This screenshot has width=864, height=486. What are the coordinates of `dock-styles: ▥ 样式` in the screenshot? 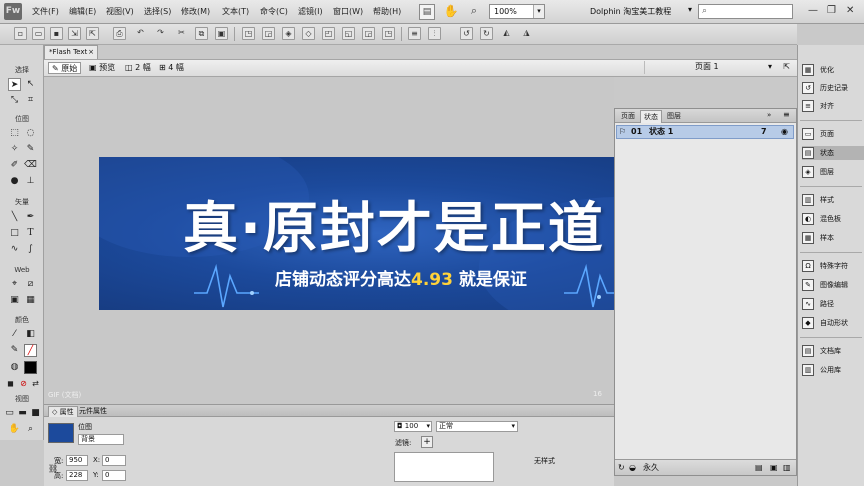 It's located at (833, 200).